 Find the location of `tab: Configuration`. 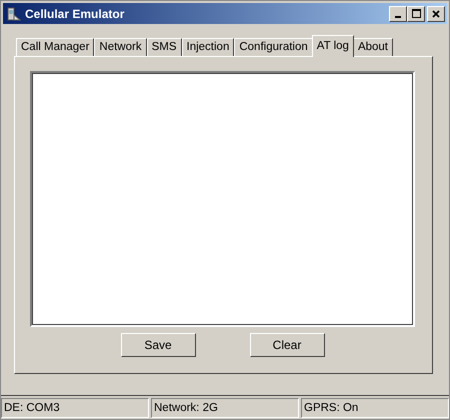

tab: Configuration is located at coordinates (273, 47).